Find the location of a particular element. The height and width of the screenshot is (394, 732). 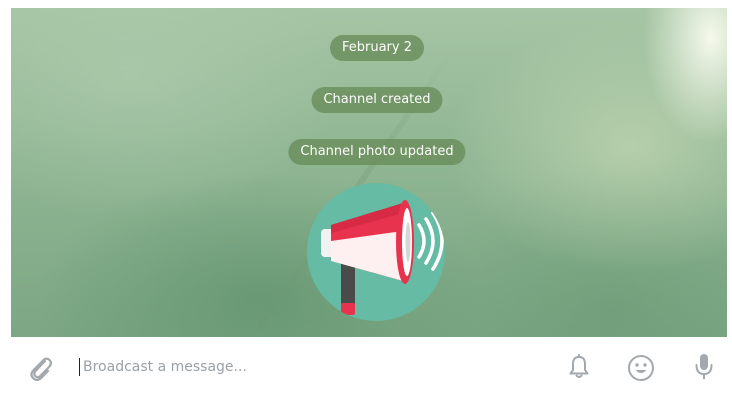

emoji-button is located at coordinates (641, 368).